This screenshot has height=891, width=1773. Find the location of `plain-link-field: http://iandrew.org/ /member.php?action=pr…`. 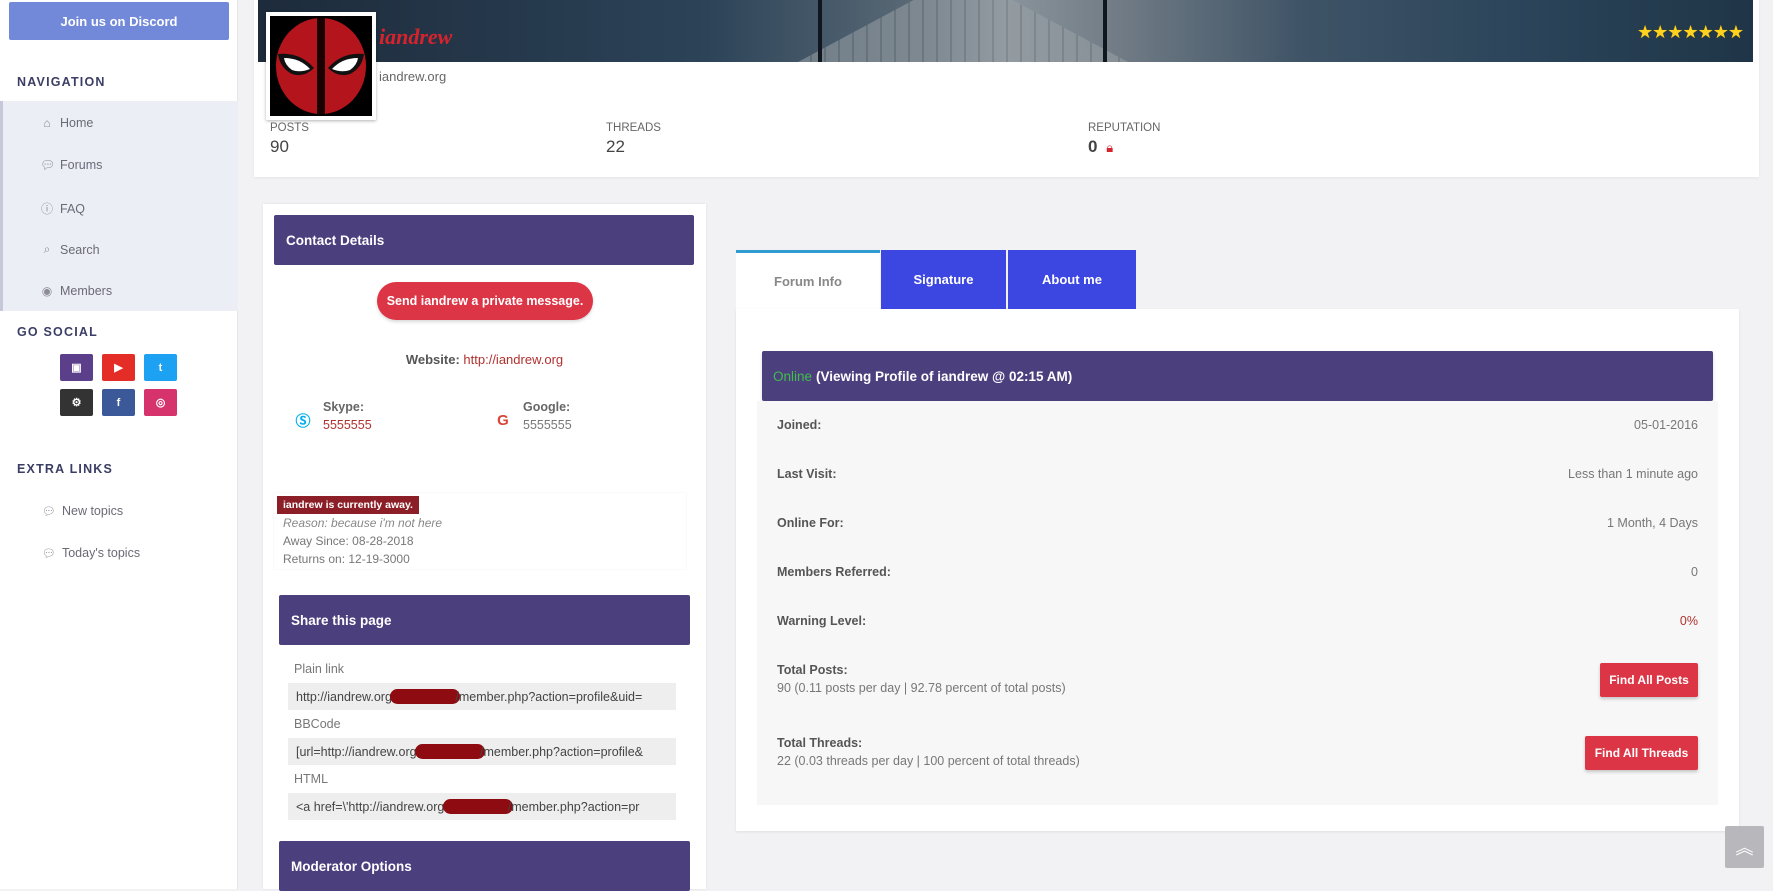

plain-link-field: http://iandrew.org/ /member.php?action=pr… is located at coordinates (482, 696).